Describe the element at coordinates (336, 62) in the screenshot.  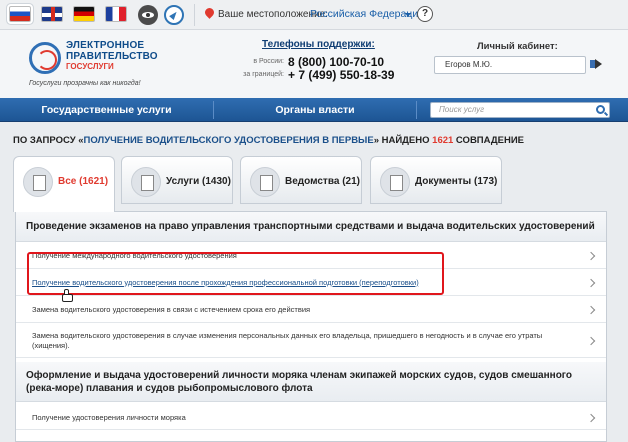
I see `support-ru-phone: 8 (800) 100-70-10` at that location.